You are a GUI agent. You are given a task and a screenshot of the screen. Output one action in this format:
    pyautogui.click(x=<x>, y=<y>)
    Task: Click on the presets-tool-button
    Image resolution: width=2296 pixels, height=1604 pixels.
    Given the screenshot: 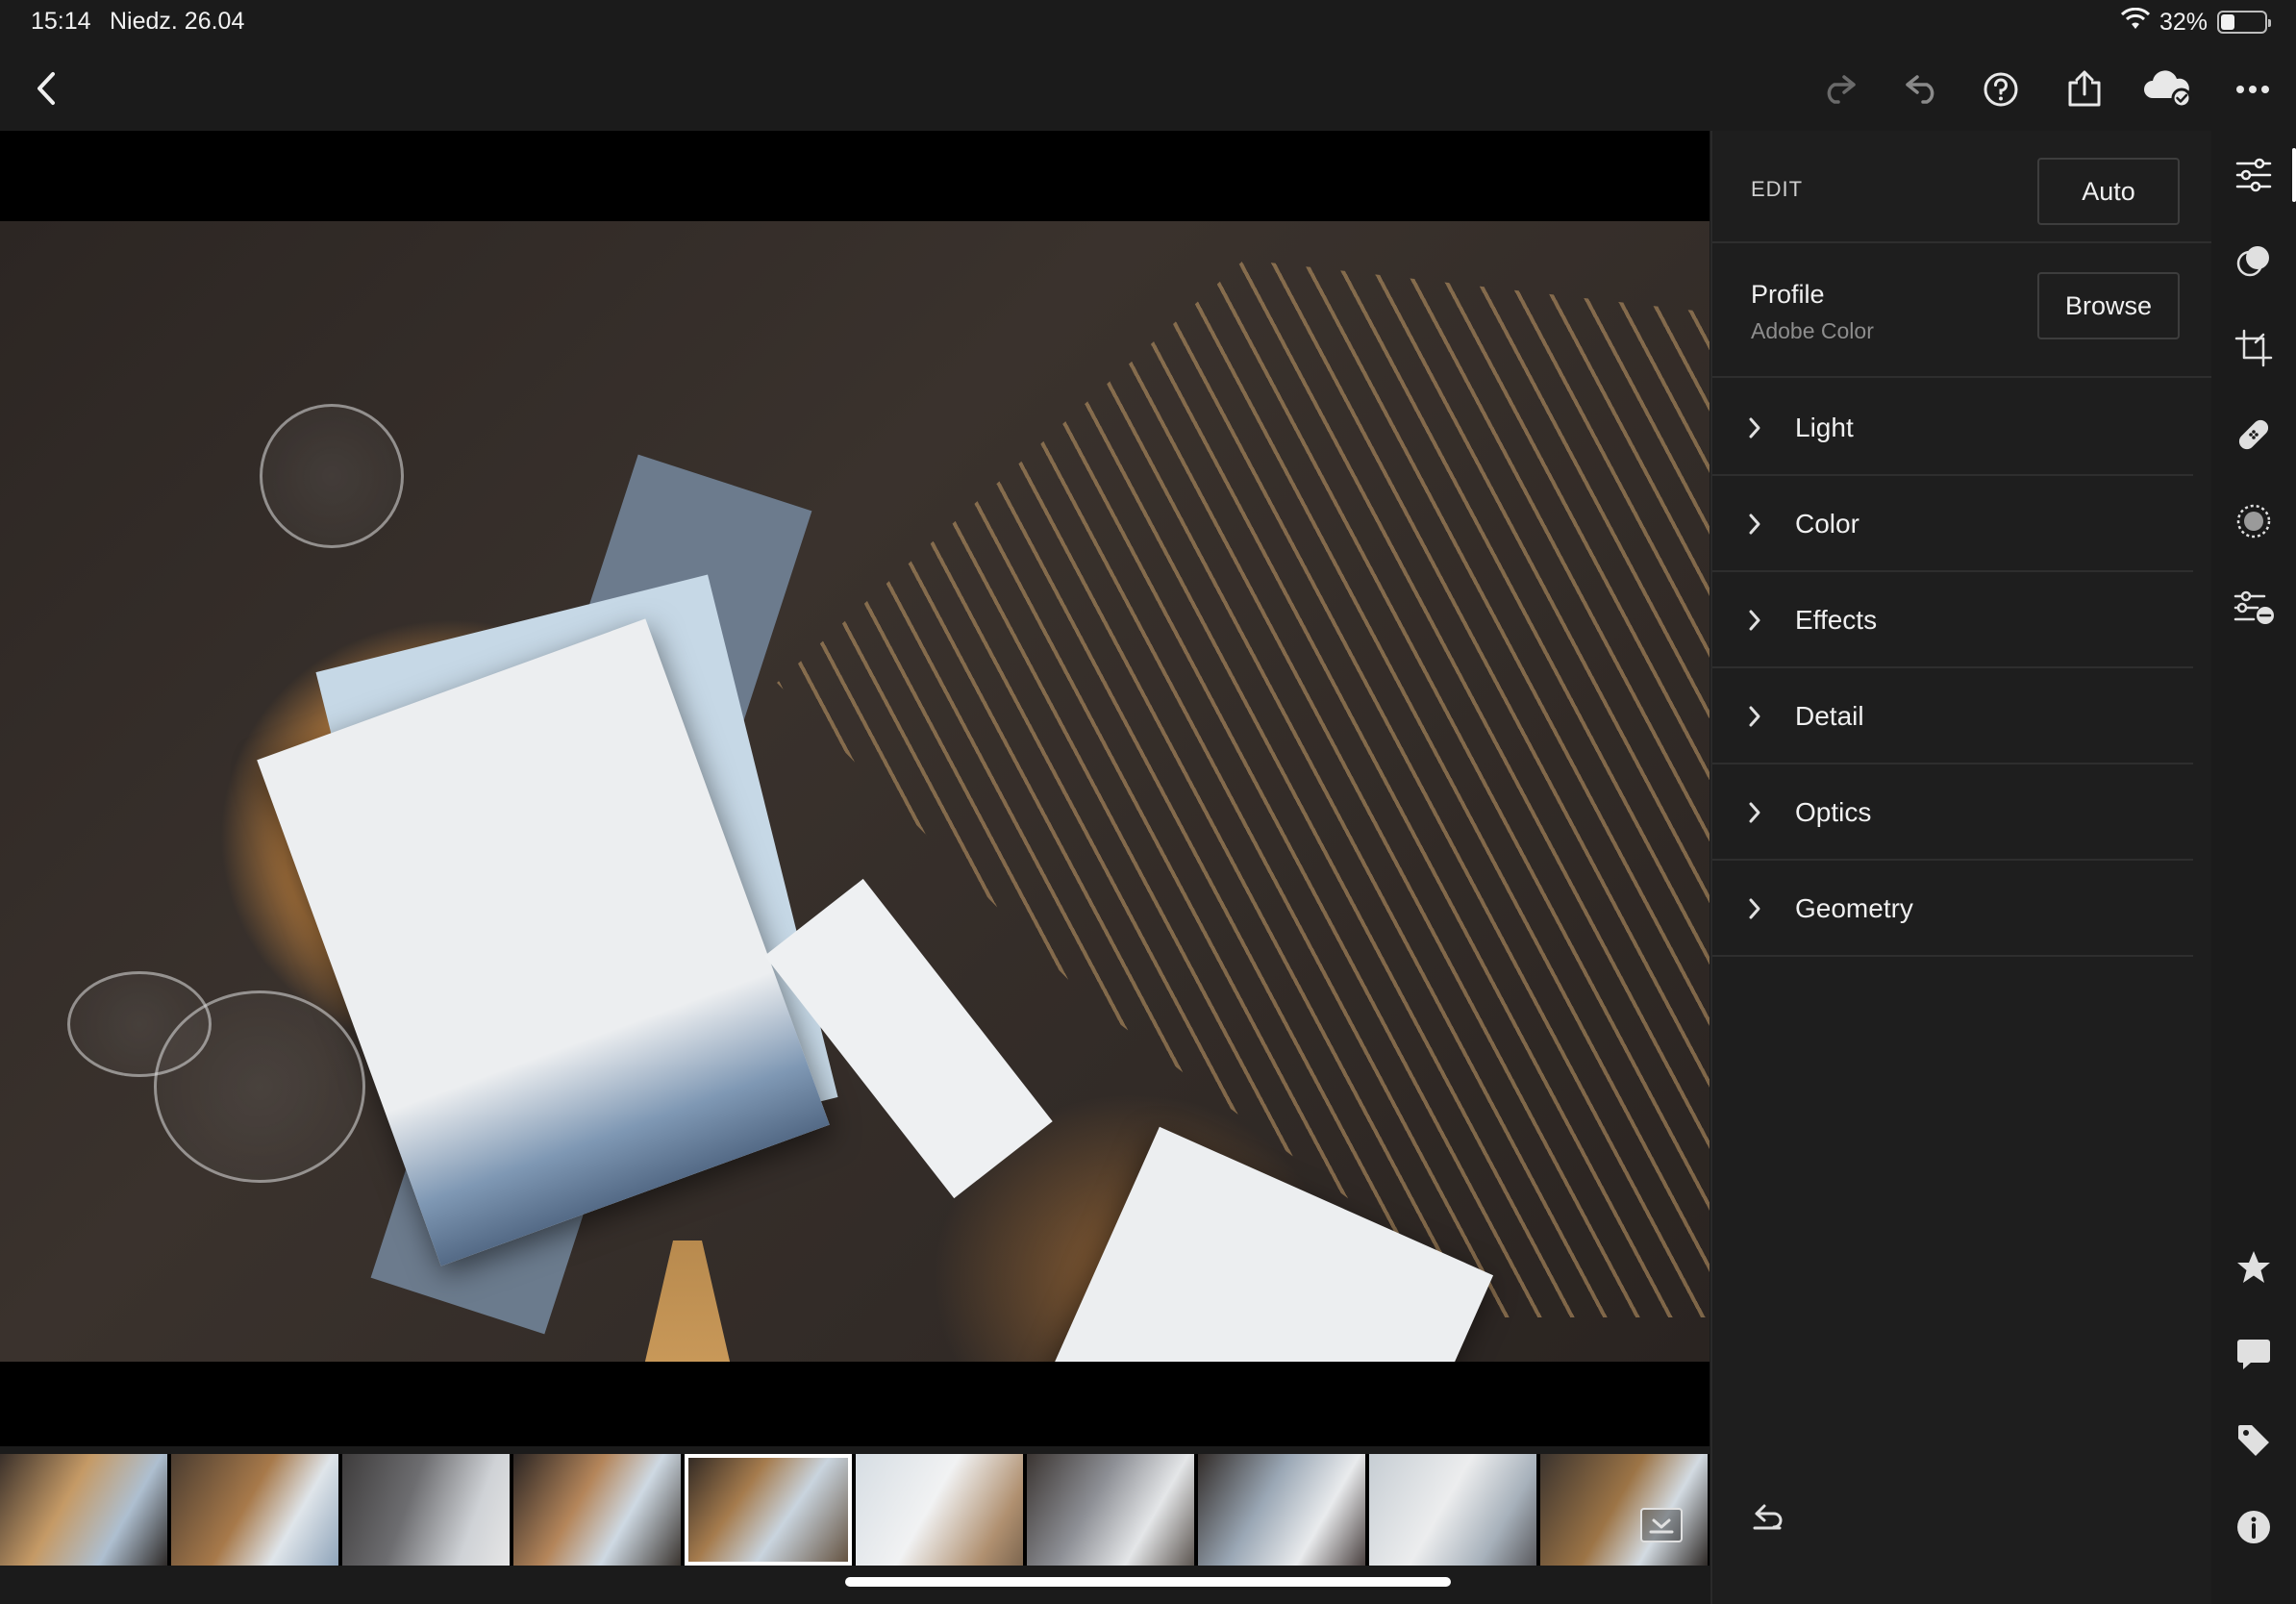 What is the action you would take?
    pyautogui.click(x=2253, y=261)
    